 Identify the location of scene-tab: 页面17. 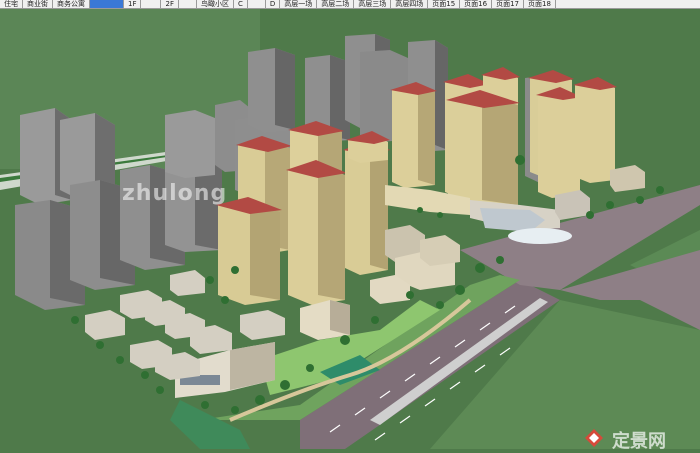
(508, 4).